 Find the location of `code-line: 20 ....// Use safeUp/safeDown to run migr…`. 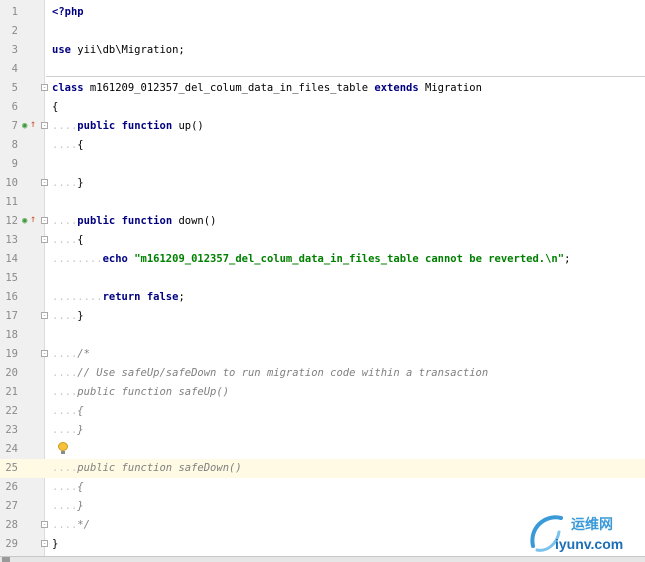

code-line: 20 ....// Use safeUp/safeDown to run migr… is located at coordinates (322, 373).